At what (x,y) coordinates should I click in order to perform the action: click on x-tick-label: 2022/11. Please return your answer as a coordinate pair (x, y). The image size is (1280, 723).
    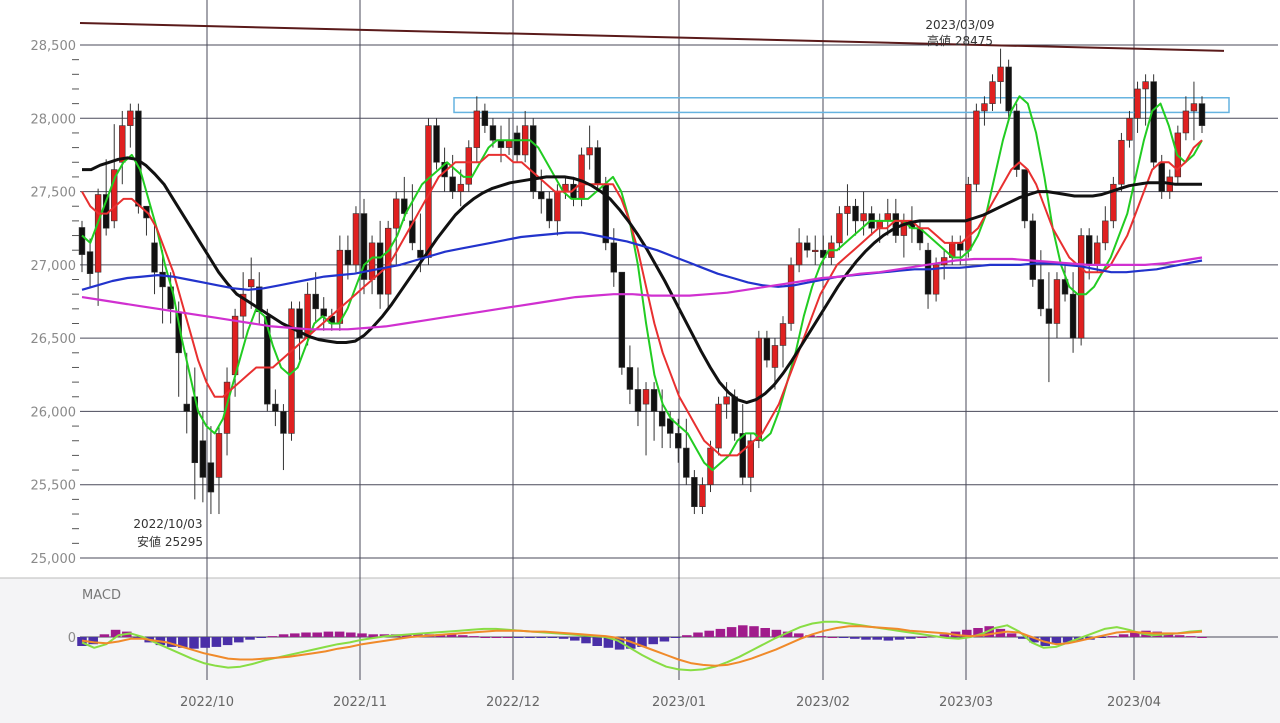
    Looking at the image, I should click on (360, 702).